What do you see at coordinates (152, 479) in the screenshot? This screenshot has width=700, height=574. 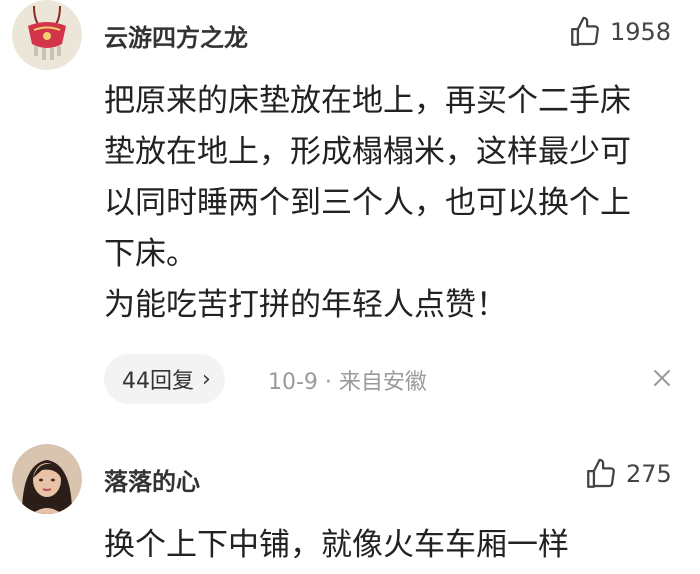 I see `username: 落落的心` at bounding box center [152, 479].